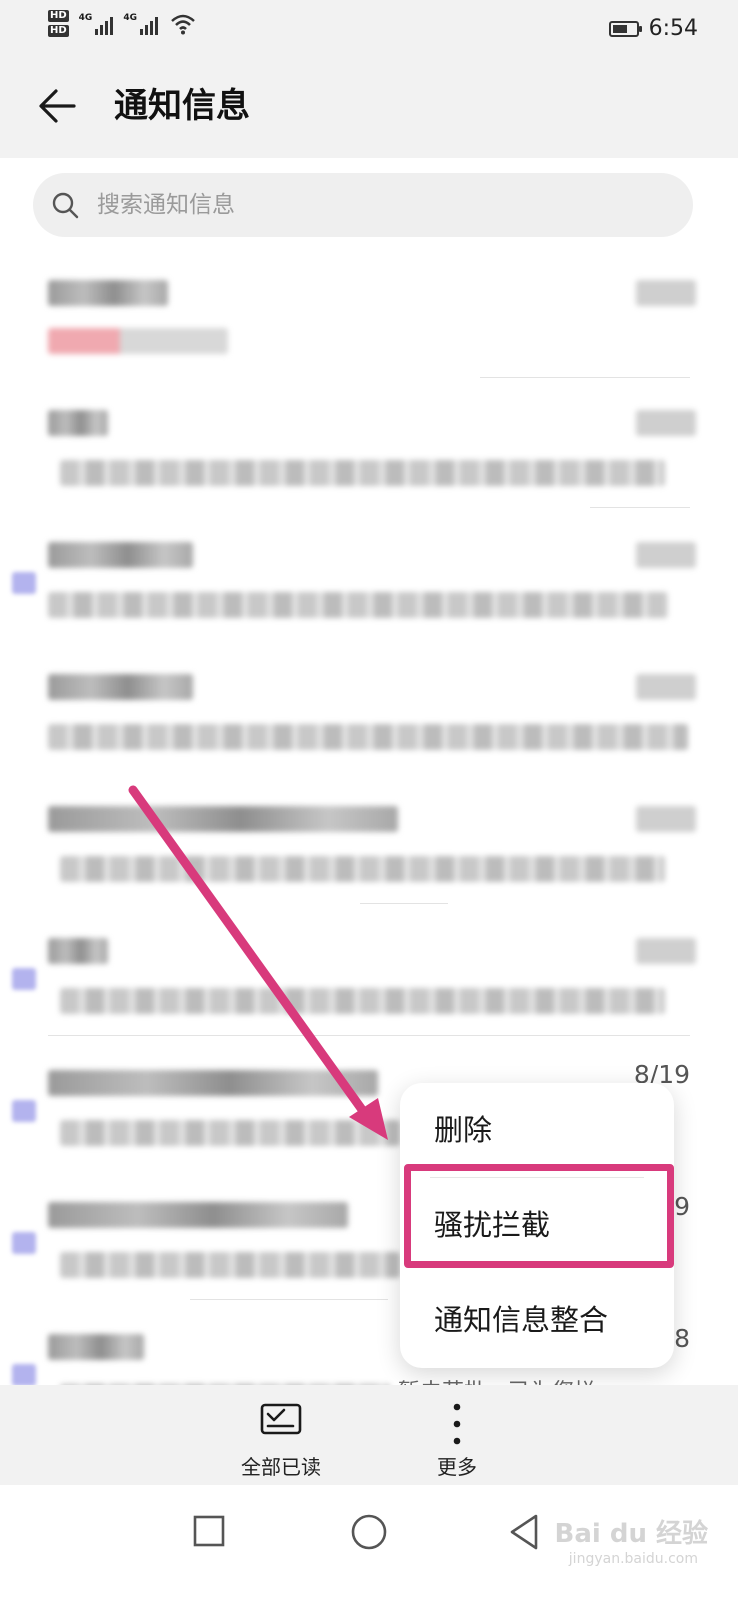 Image resolution: width=738 pixels, height=1600 pixels. I want to click on square-icon, so click(210, 1532).